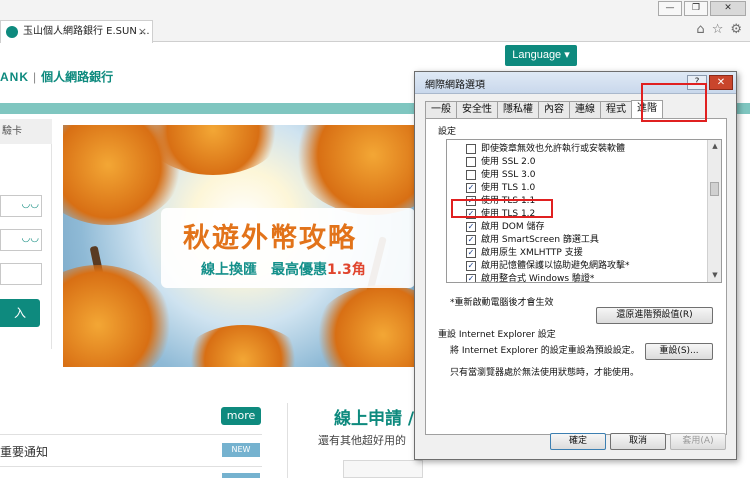  What do you see at coordinates (12, 32) in the screenshot?
I see `site-favicon-icon` at bounding box center [12, 32].